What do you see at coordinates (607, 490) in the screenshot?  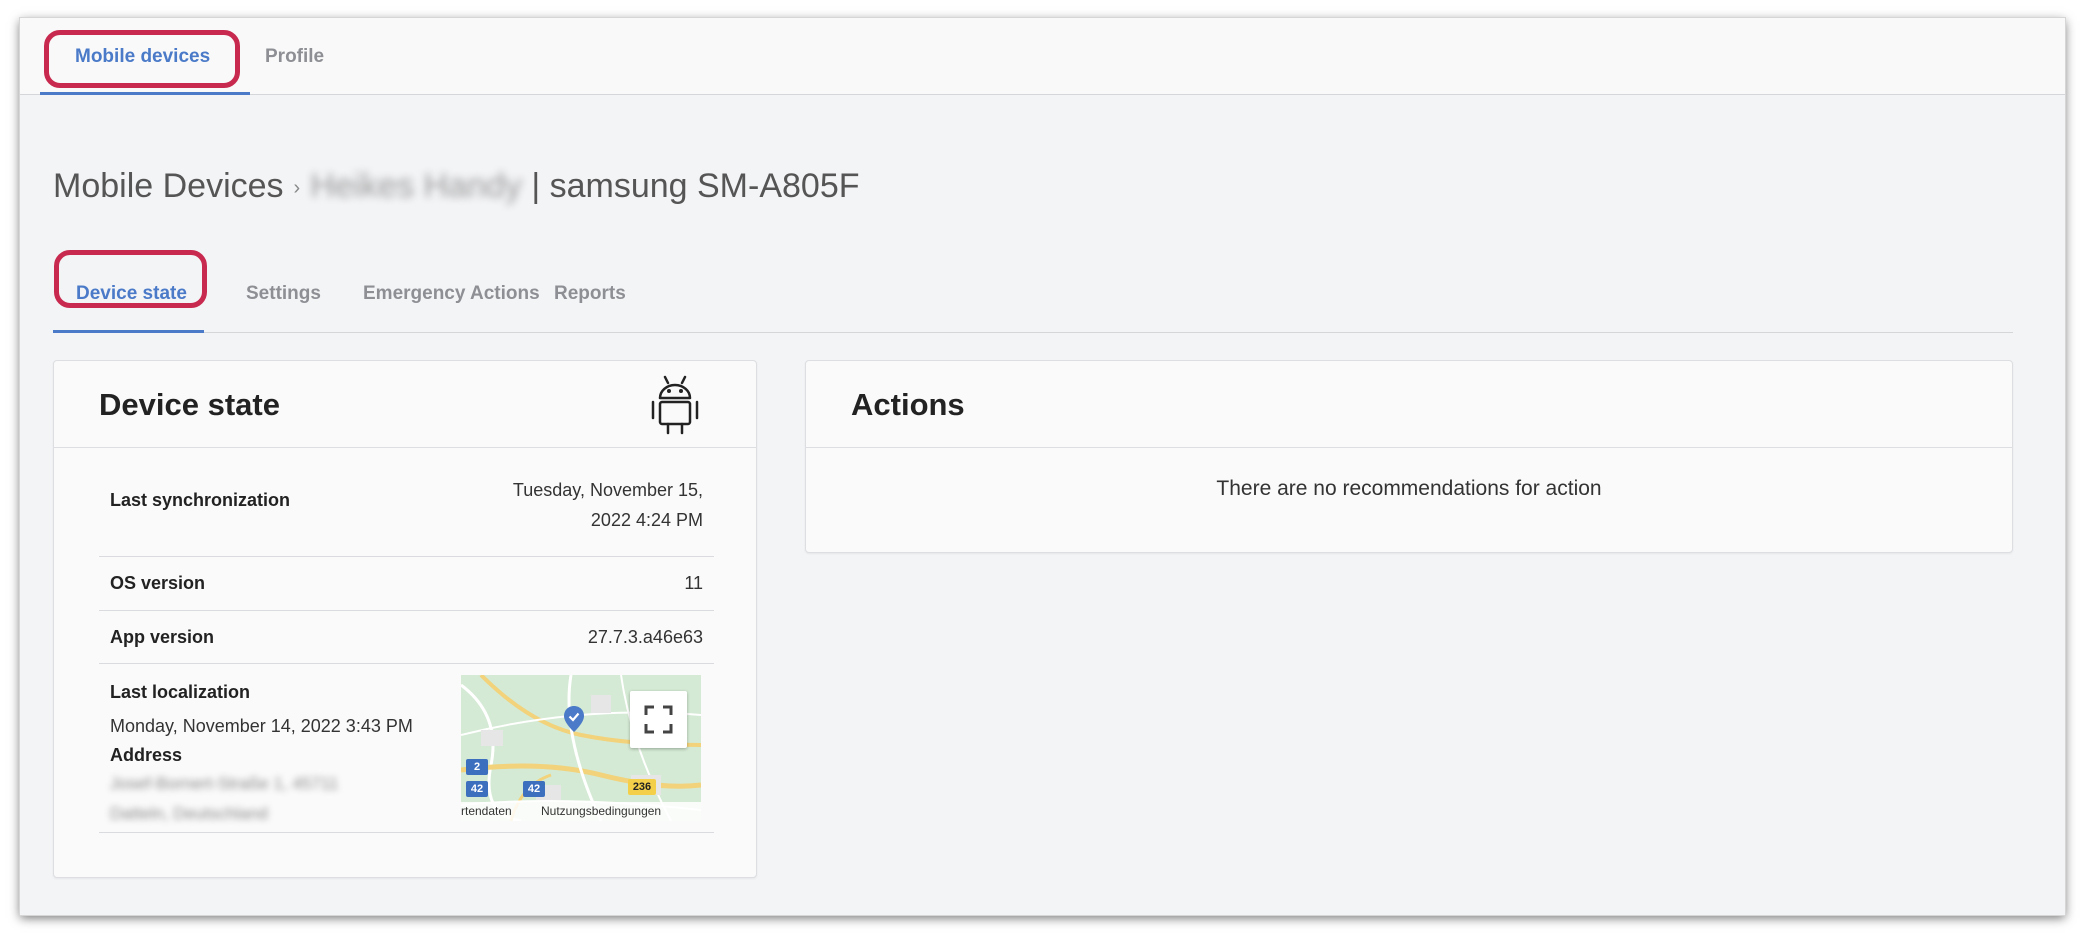 I see `last-sync-value-line1: Tuesday, November 15,` at bounding box center [607, 490].